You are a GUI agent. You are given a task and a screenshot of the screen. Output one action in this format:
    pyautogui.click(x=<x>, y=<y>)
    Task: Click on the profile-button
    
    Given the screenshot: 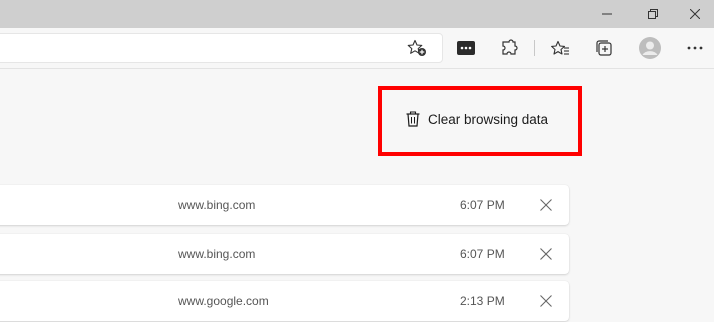 What is the action you would take?
    pyautogui.click(x=650, y=48)
    